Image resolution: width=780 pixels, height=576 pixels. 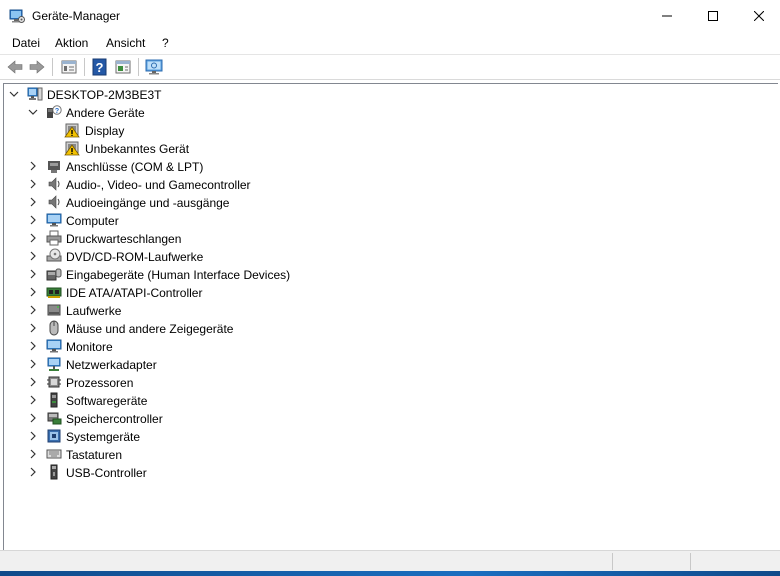 I want to click on maximize-button, so click(x=713, y=16).